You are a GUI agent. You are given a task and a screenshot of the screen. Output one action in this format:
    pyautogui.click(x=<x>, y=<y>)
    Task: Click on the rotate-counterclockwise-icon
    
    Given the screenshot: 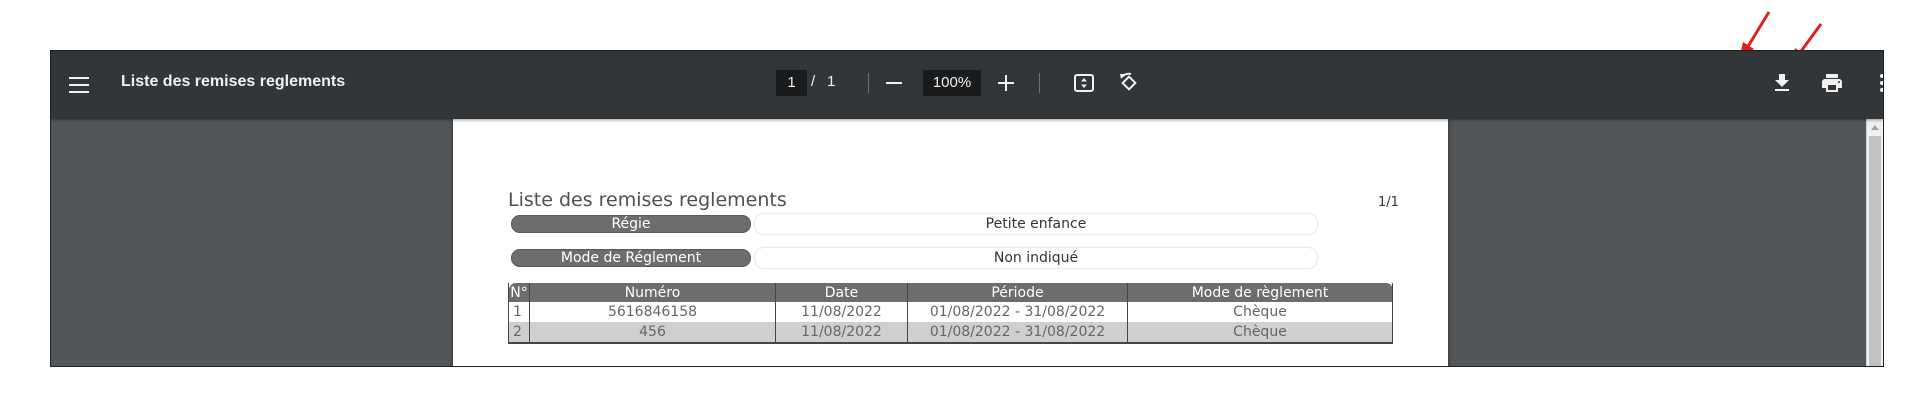 What is the action you would take?
    pyautogui.click(x=1129, y=83)
    